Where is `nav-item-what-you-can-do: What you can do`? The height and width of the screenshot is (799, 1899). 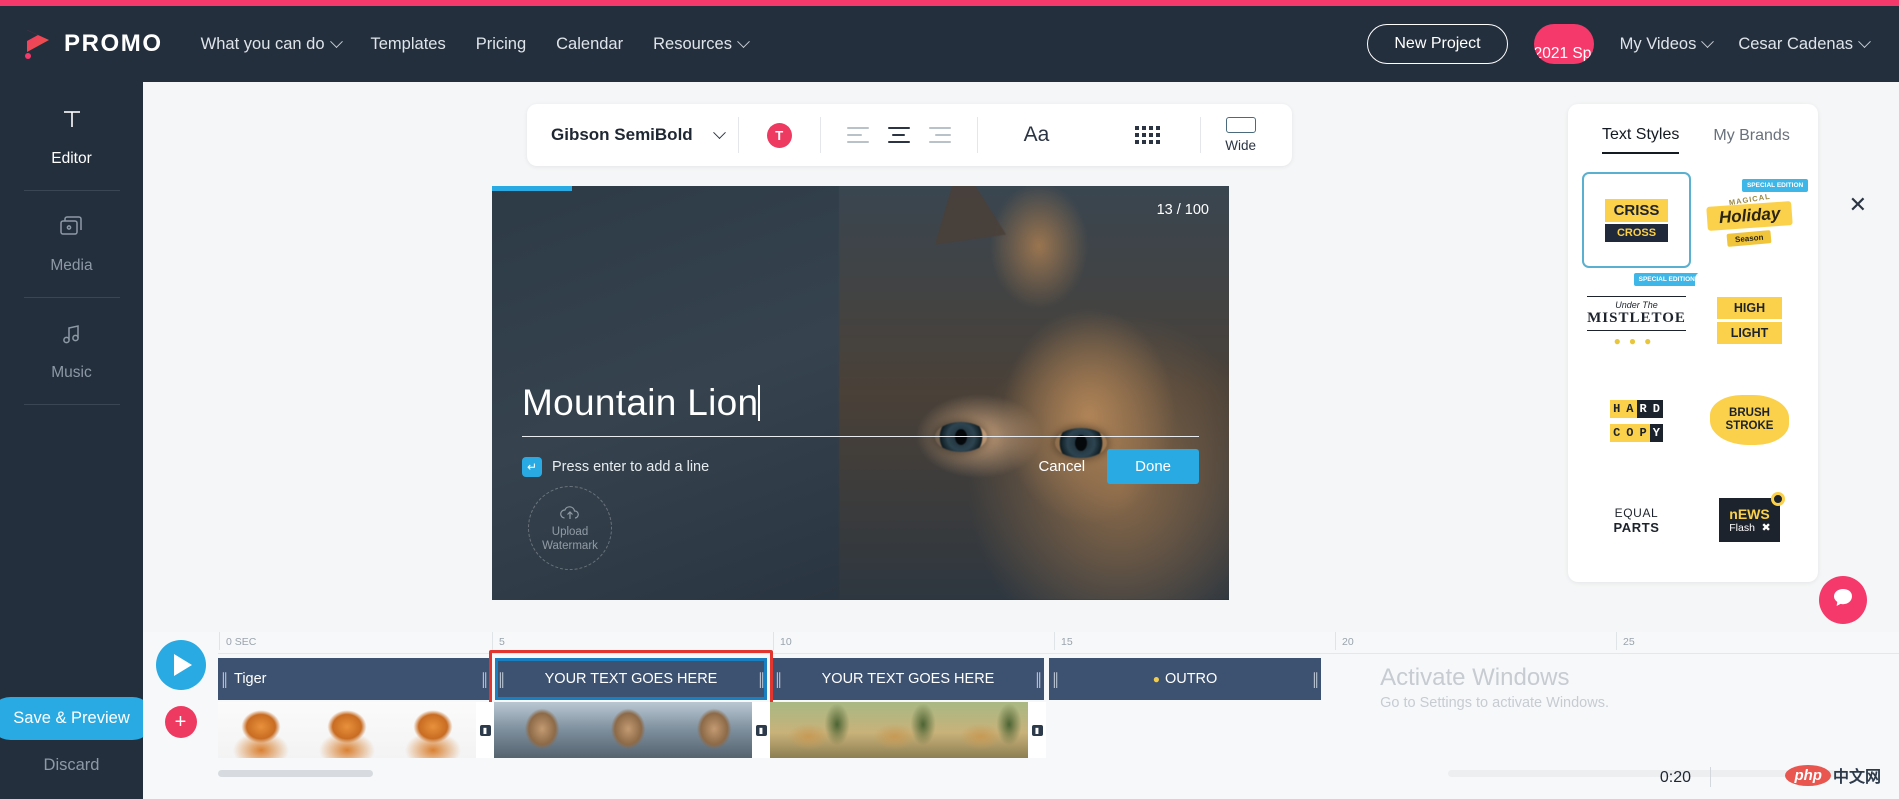 nav-item-what-you-can-do: What you can do is located at coordinates (272, 44).